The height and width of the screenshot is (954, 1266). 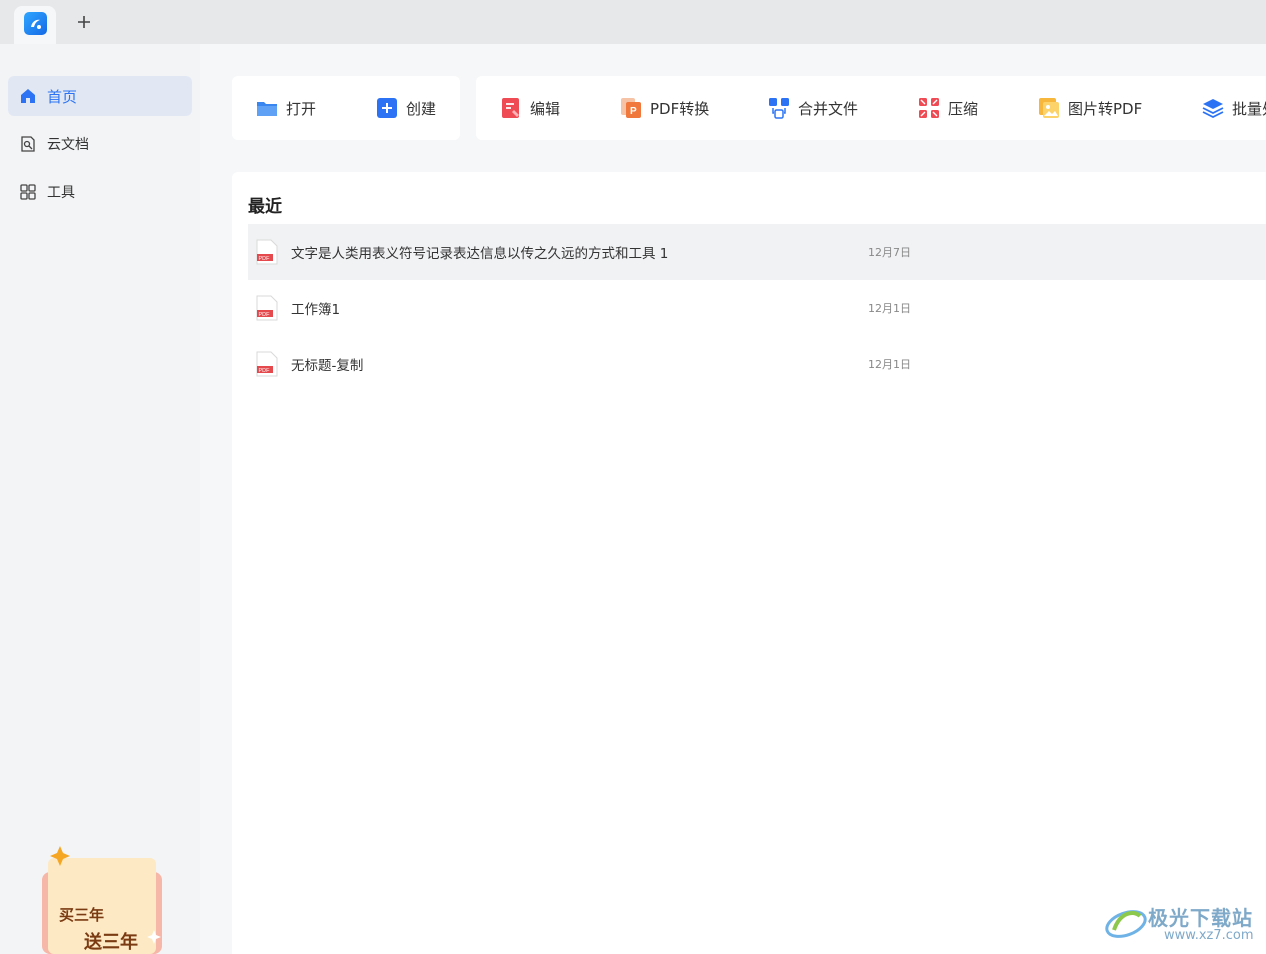 What do you see at coordinates (346, 108) in the screenshot?
I see `quick-actions-group: 打开 创建` at bounding box center [346, 108].